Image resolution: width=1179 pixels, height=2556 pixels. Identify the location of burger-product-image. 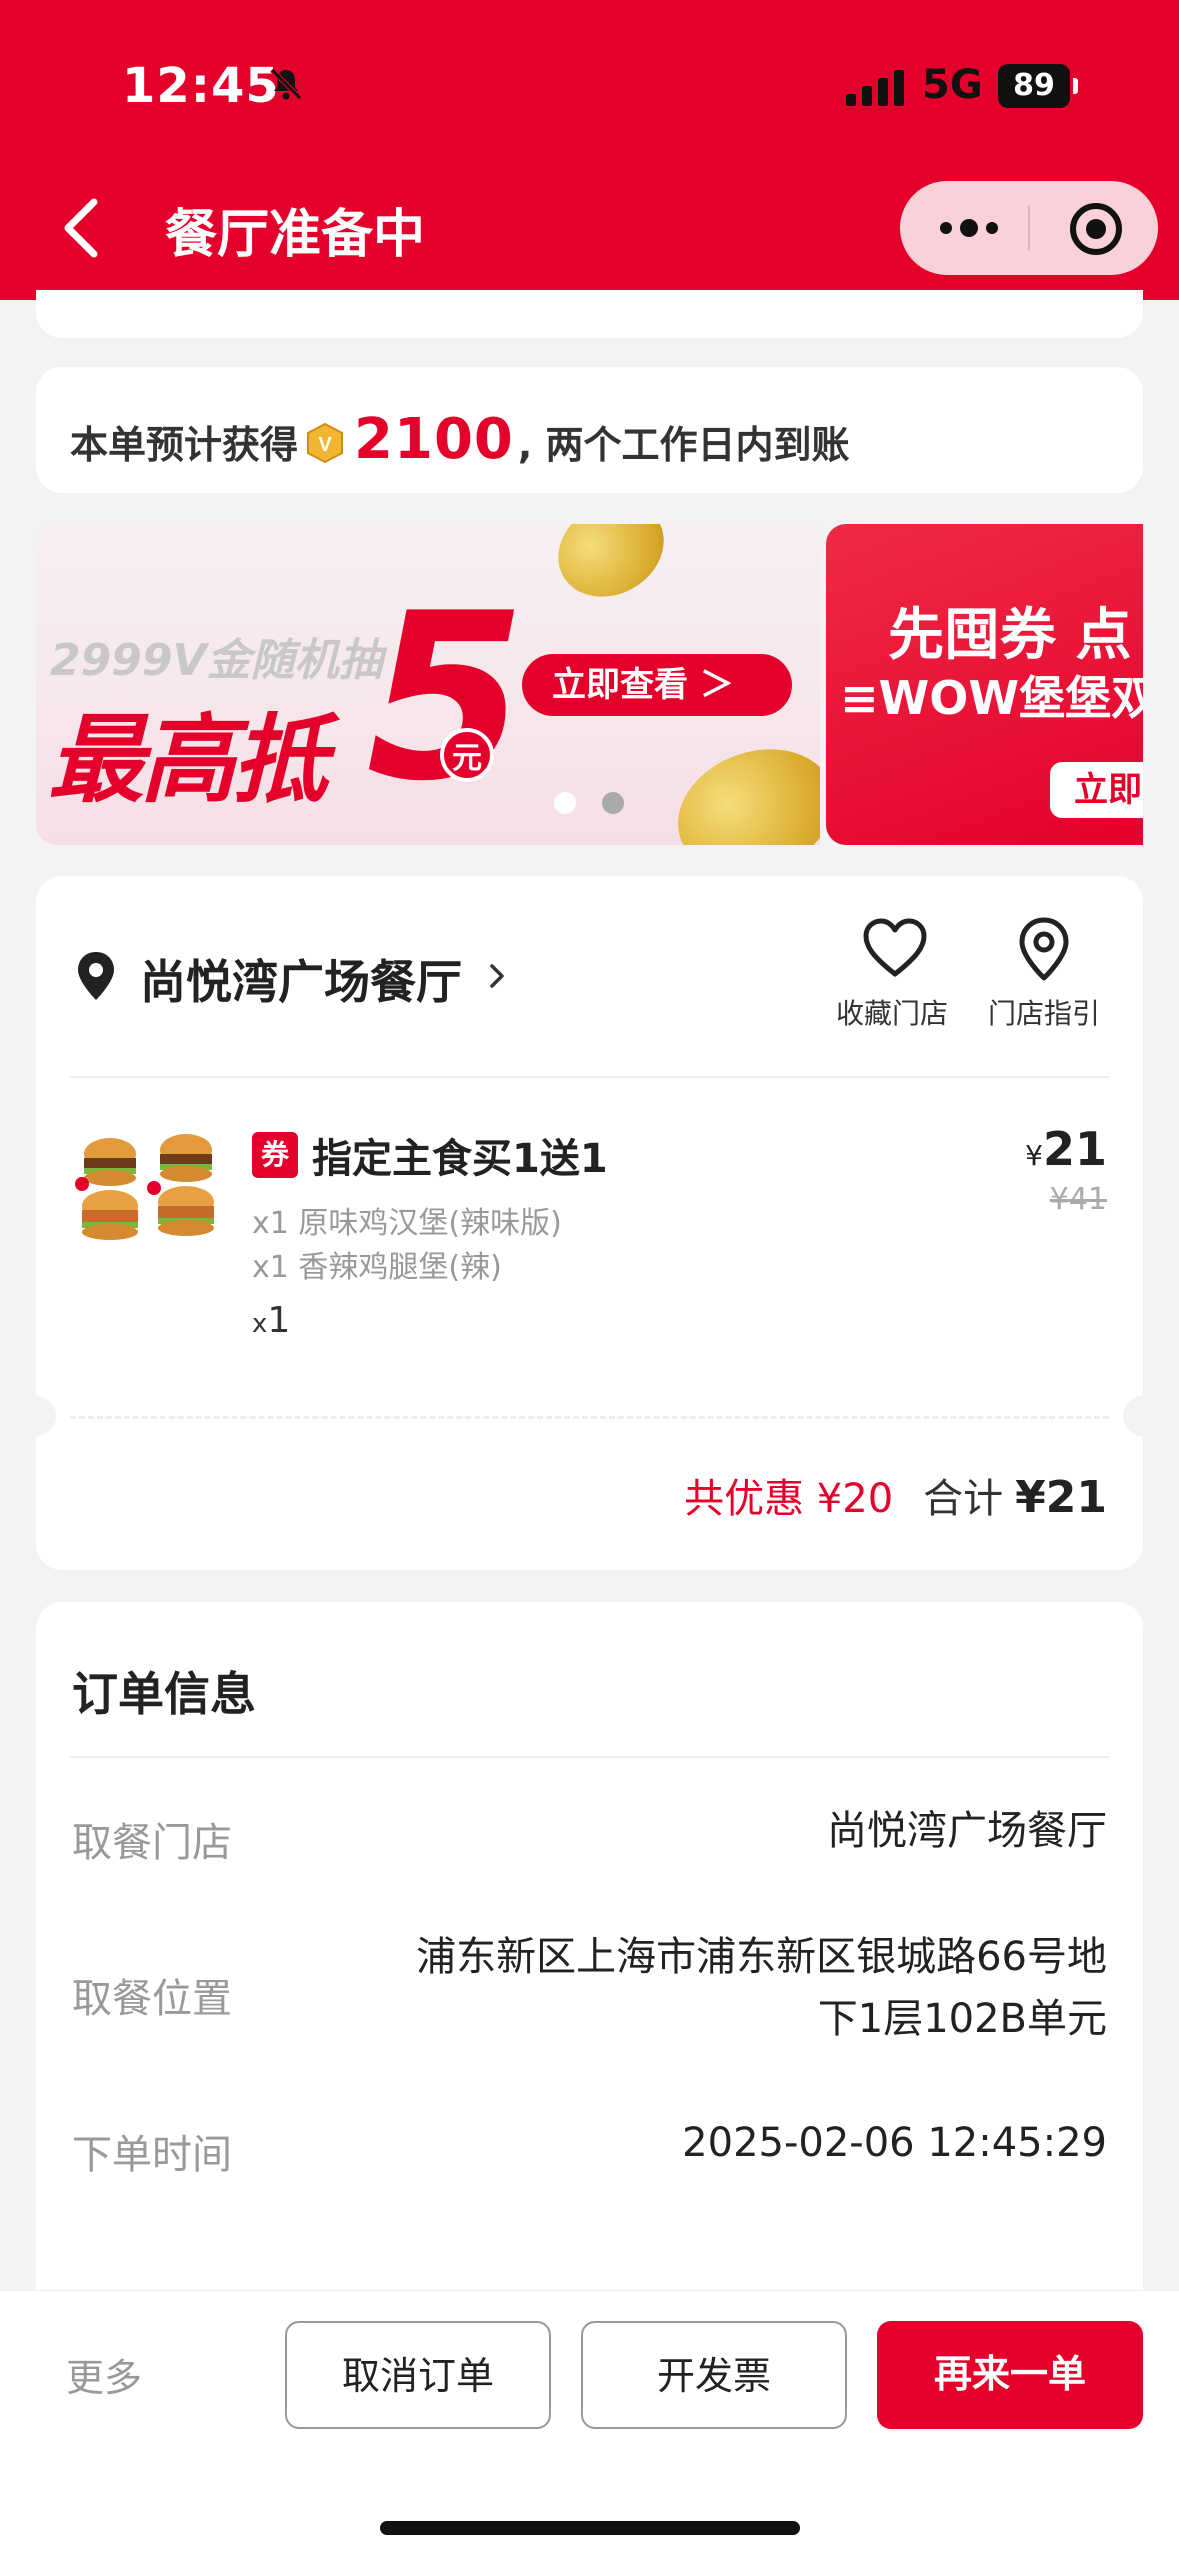
(144, 1187).